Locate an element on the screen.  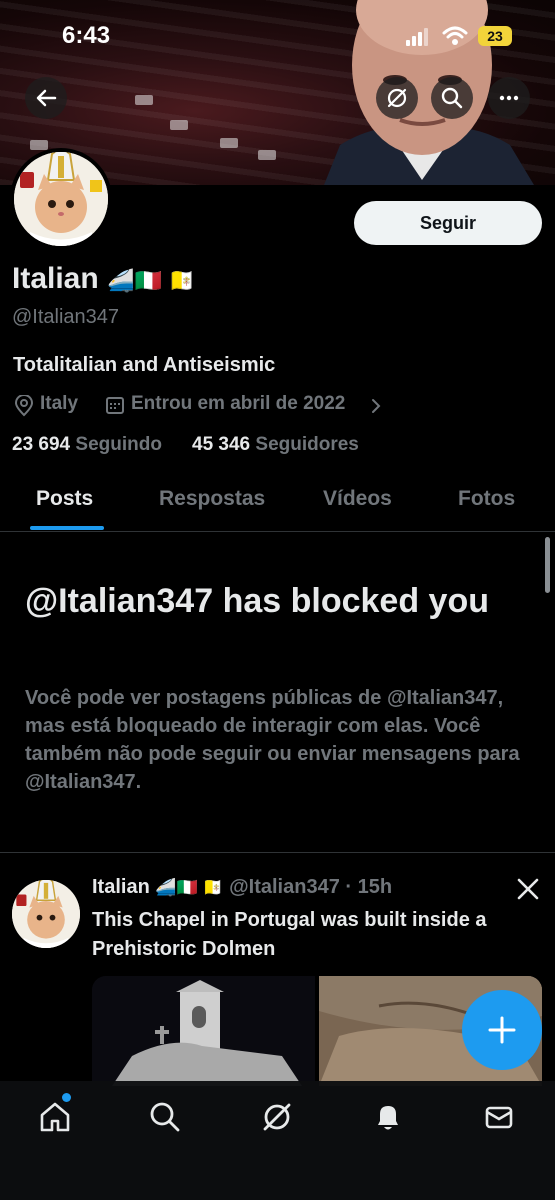
more-button is located at coordinates (509, 98).